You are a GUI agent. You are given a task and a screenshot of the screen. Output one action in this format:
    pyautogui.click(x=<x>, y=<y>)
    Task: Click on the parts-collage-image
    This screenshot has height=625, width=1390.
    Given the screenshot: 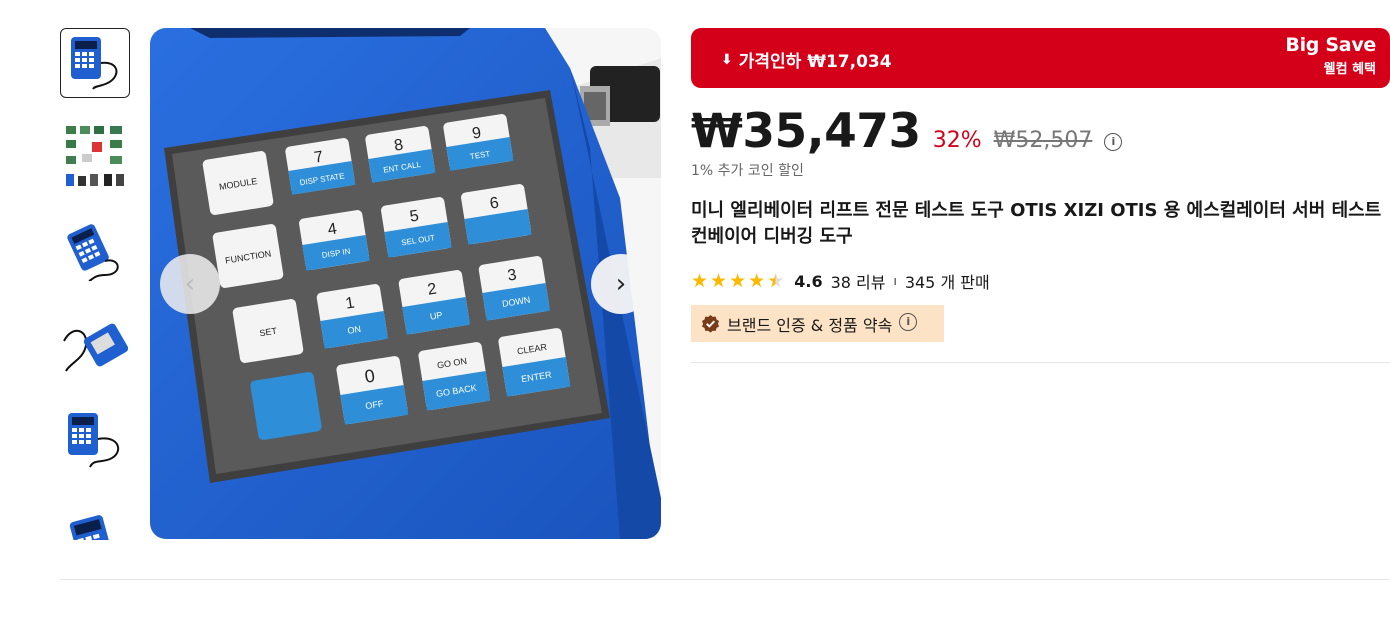 What is the action you would take?
    pyautogui.click(x=95, y=156)
    